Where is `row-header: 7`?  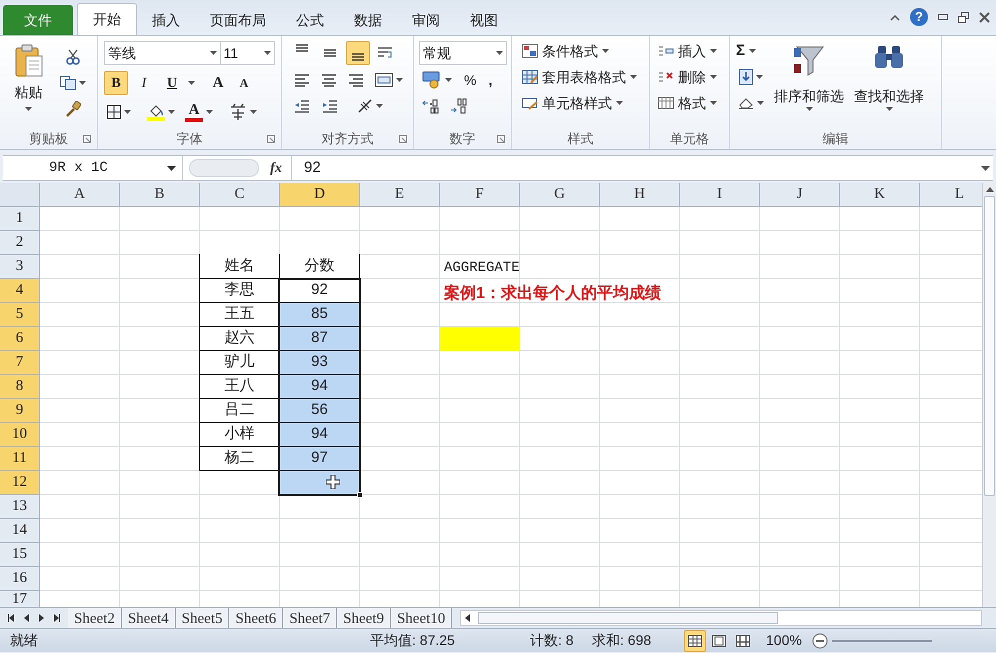 row-header: 7 is located at coordinates (20, 363).